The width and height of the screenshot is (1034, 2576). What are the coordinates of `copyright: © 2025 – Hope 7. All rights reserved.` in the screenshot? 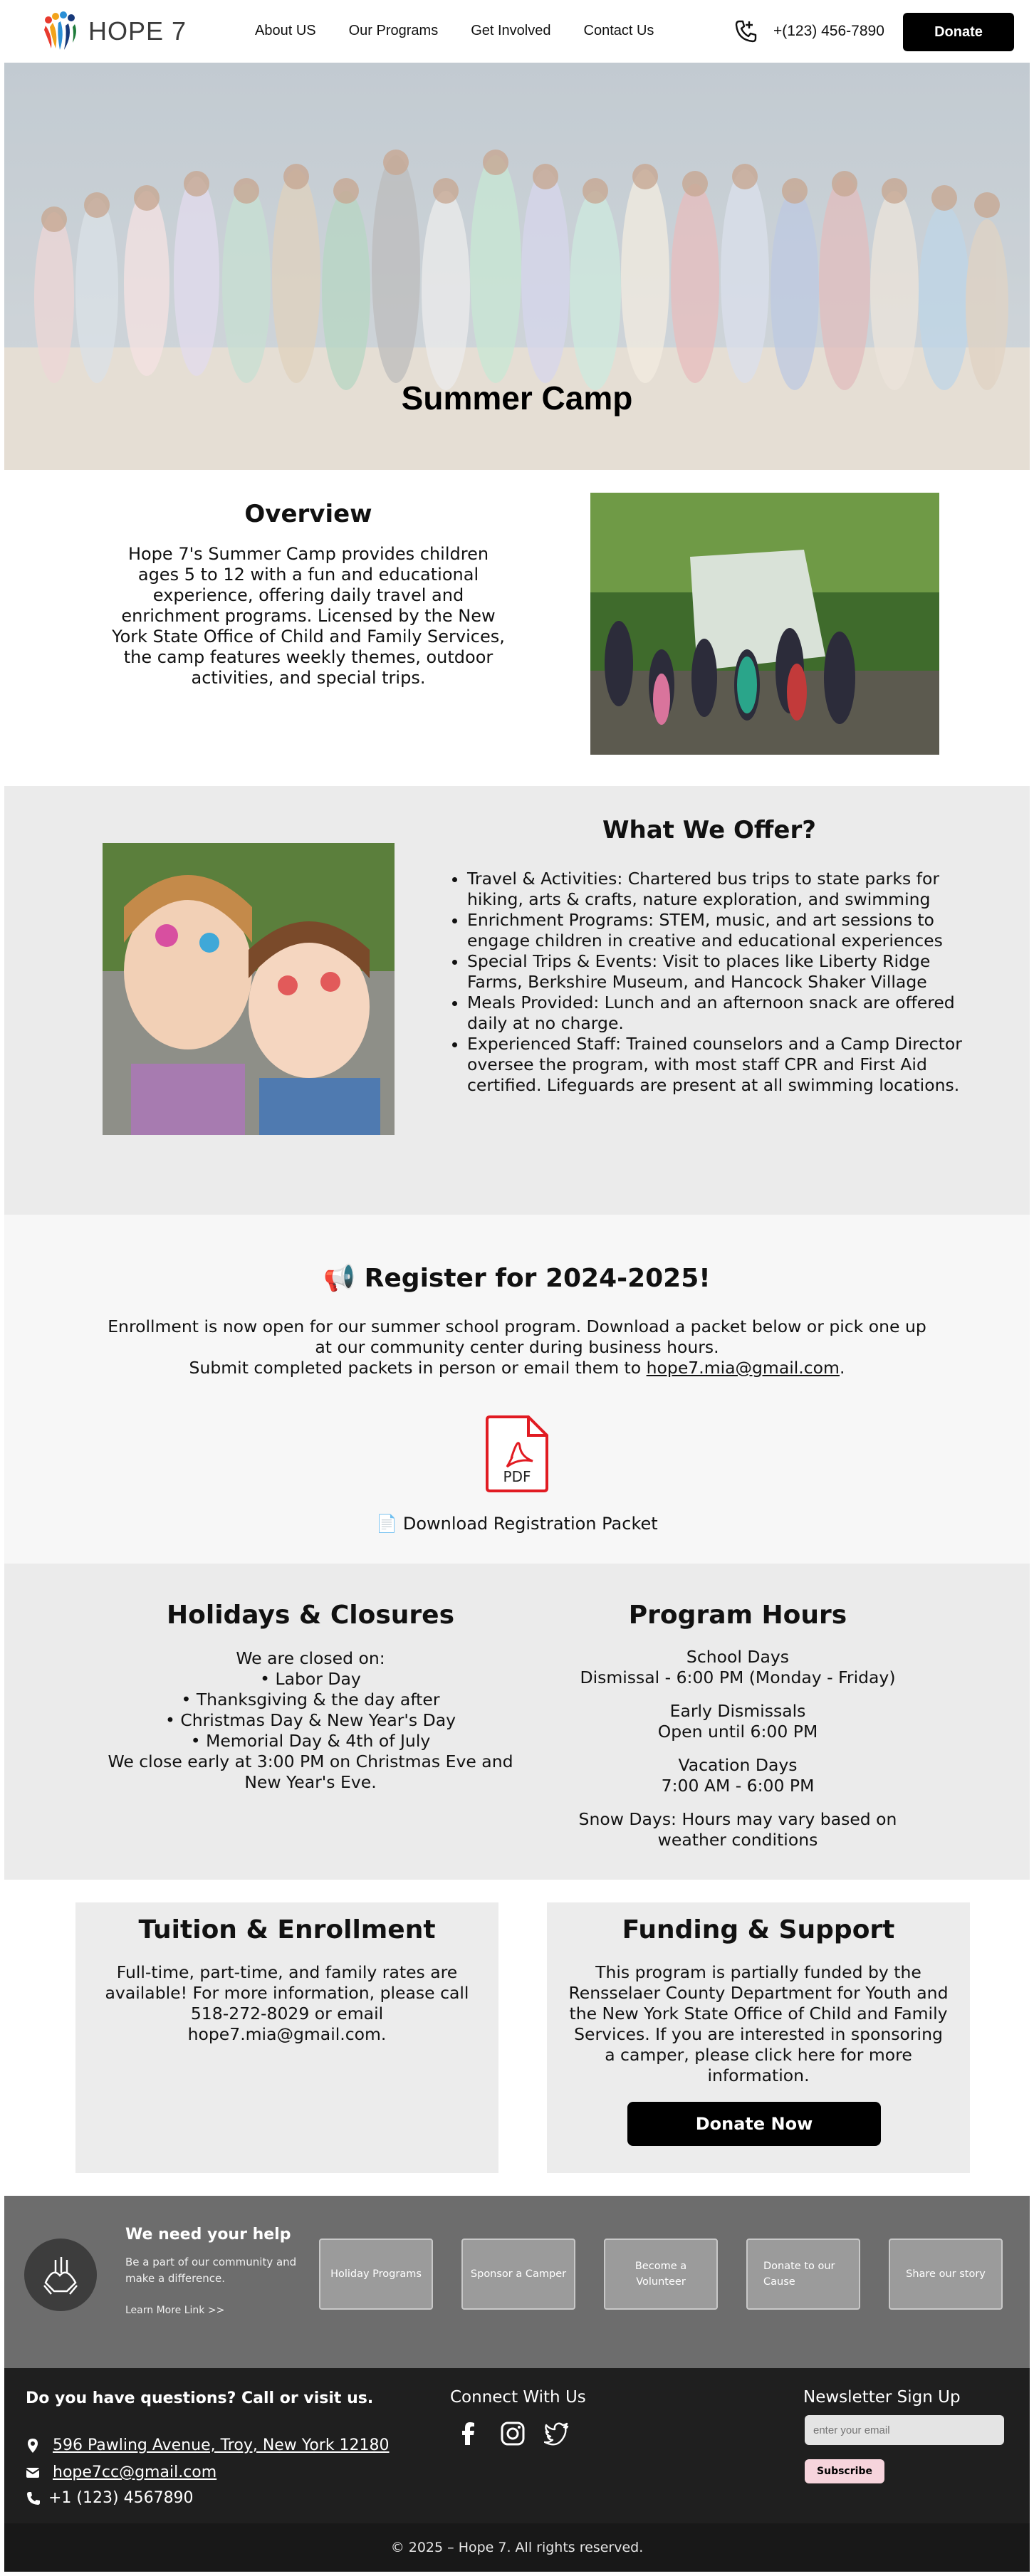 It's located at (517, 2547).